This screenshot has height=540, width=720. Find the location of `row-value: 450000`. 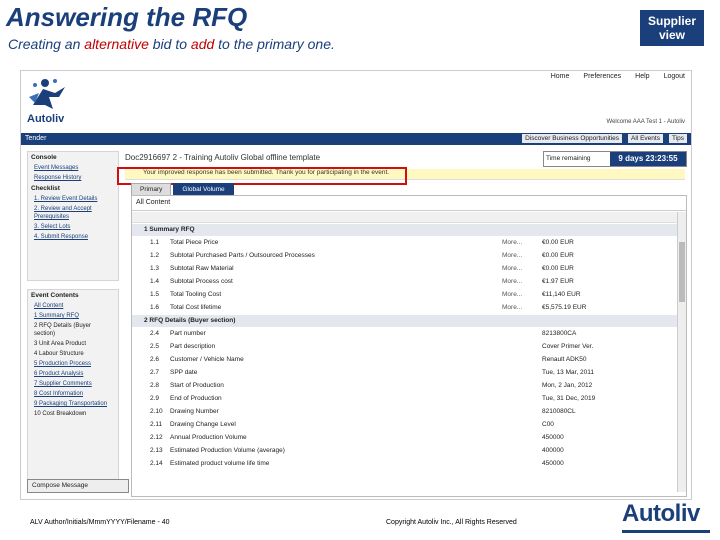

row-value: 450000 is located at coordinates (553, 463).